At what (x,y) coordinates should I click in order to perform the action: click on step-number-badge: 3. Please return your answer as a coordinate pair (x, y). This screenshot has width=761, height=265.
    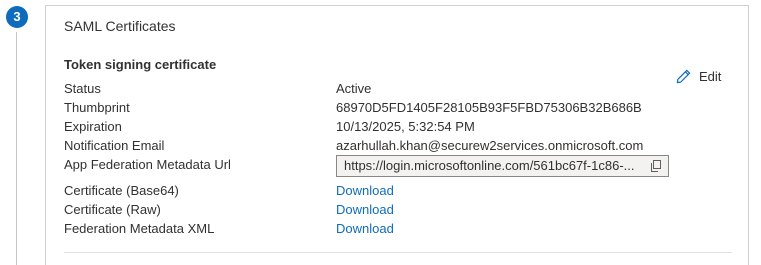
    Looking at the image, I should click on (17, 17).